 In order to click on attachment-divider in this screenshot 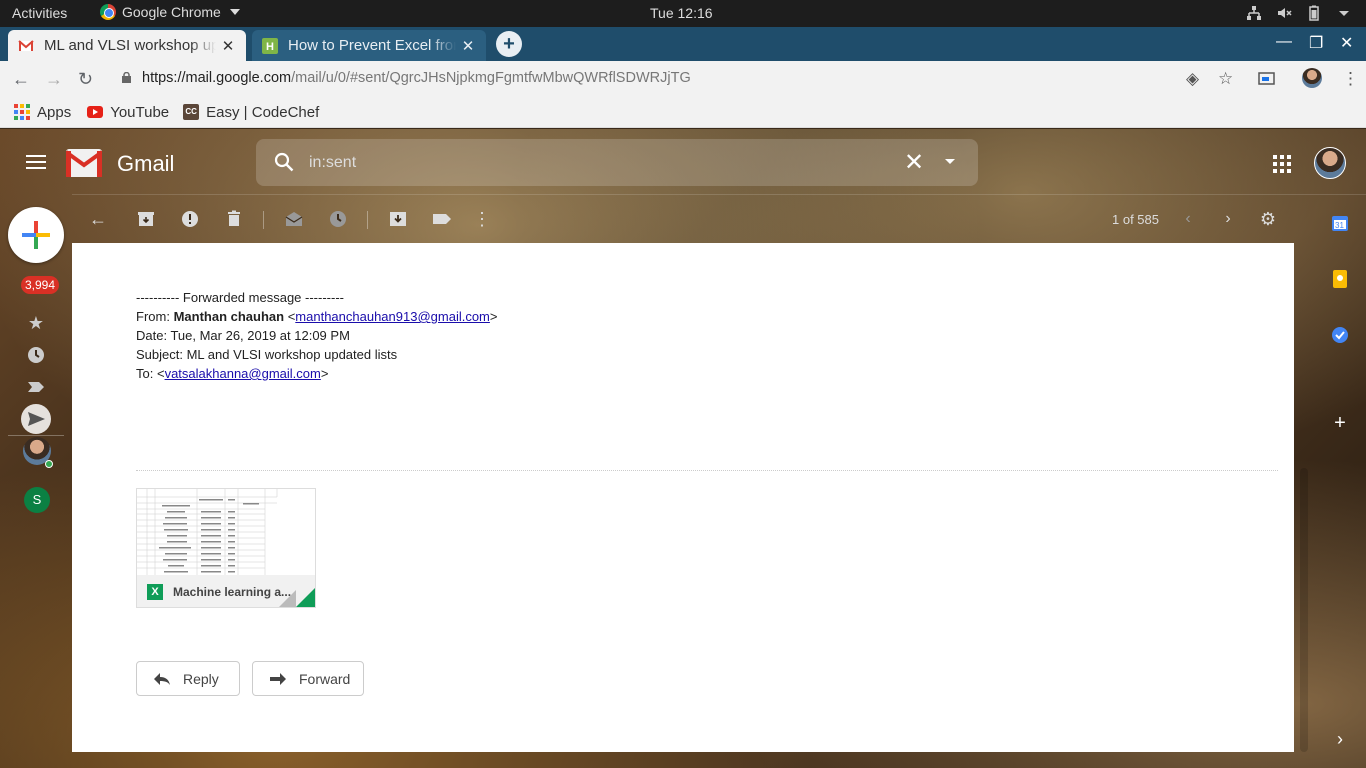, I will do `click(707, 470)`.